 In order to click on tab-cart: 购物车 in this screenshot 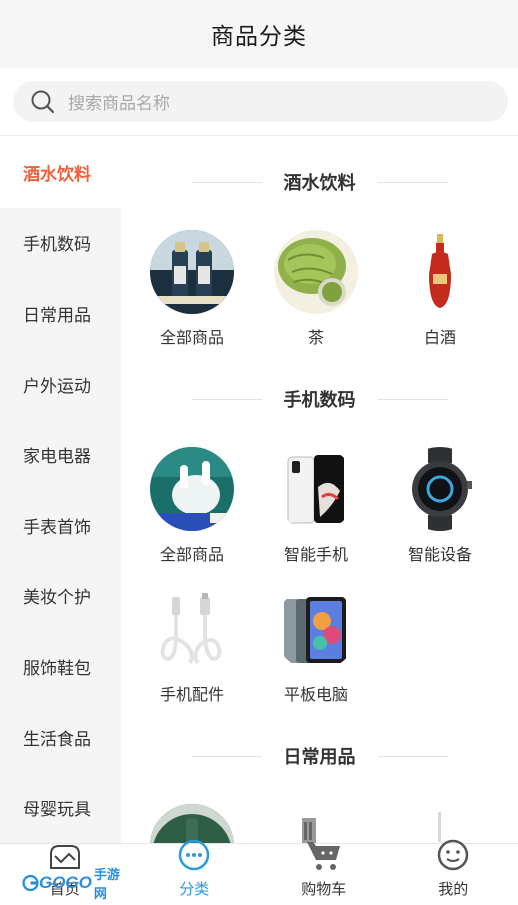, I will do `click(324, 873)`.